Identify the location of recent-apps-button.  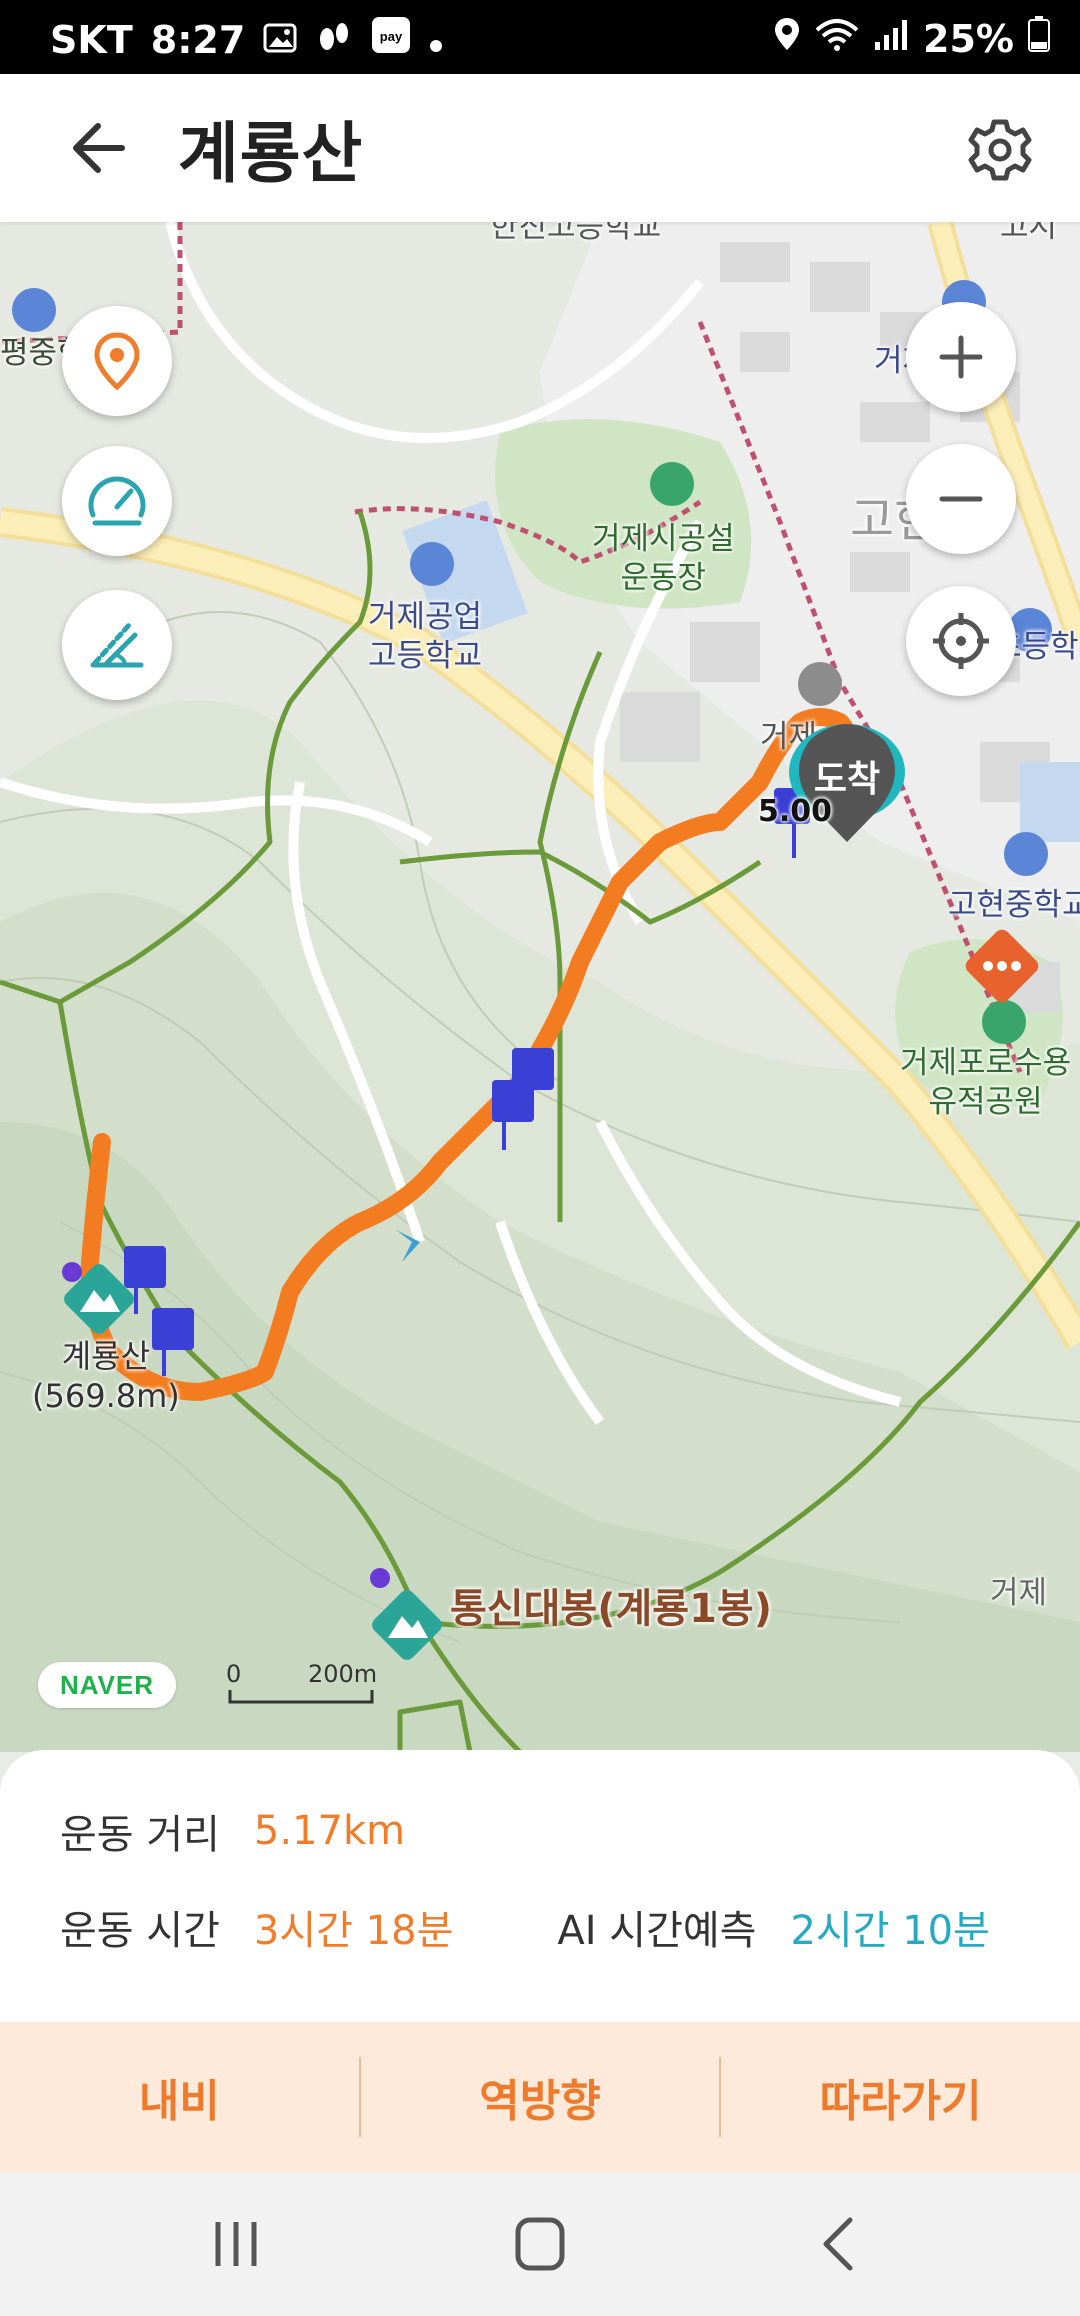
(236, 2244).